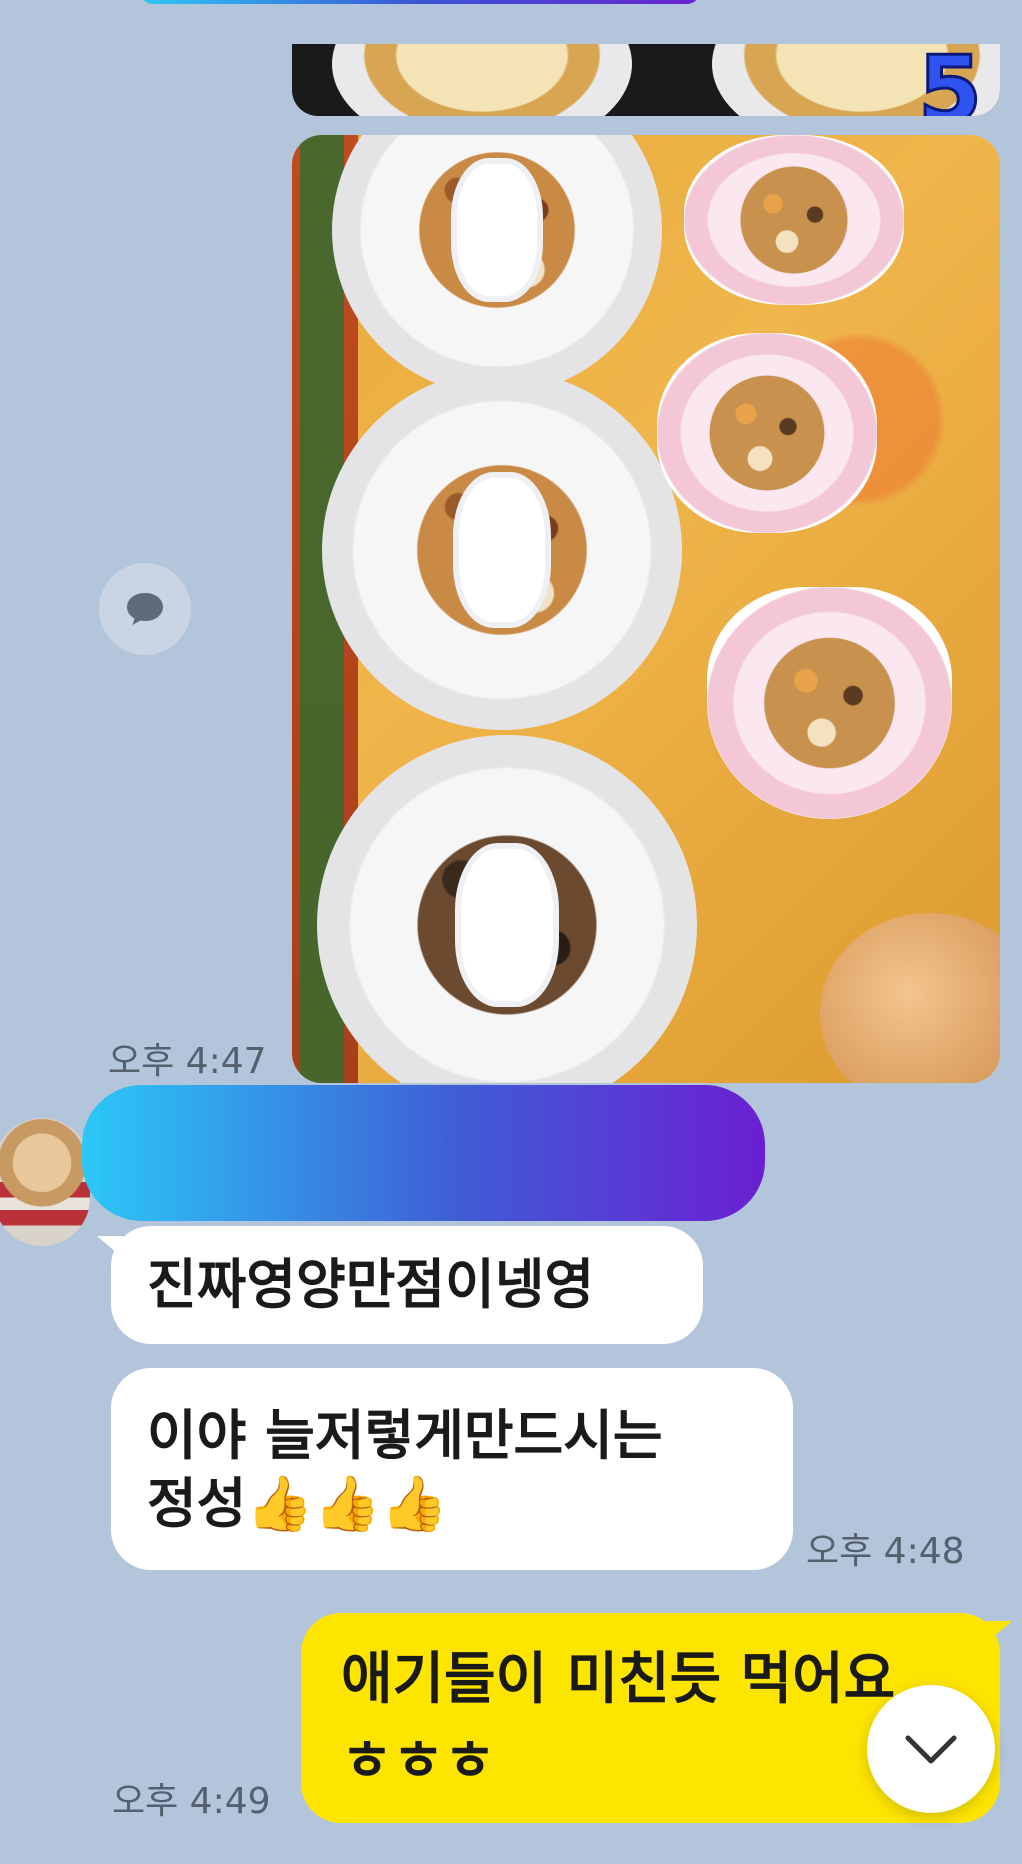 This screenshot has height=1864, width=1022. I want to click on incoming-message-bubble: 이야 늘저렇게만드시는 정성👍👍👍, so click(452, 1469).